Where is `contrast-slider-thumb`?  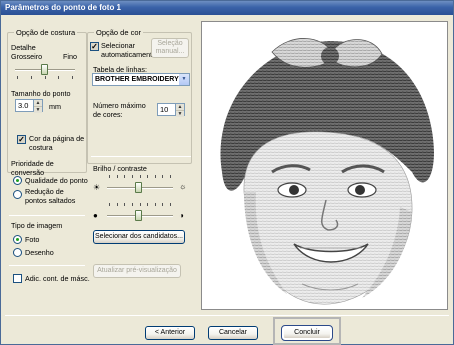
contrast-slider-thumb is located at coordinates (138, 215).